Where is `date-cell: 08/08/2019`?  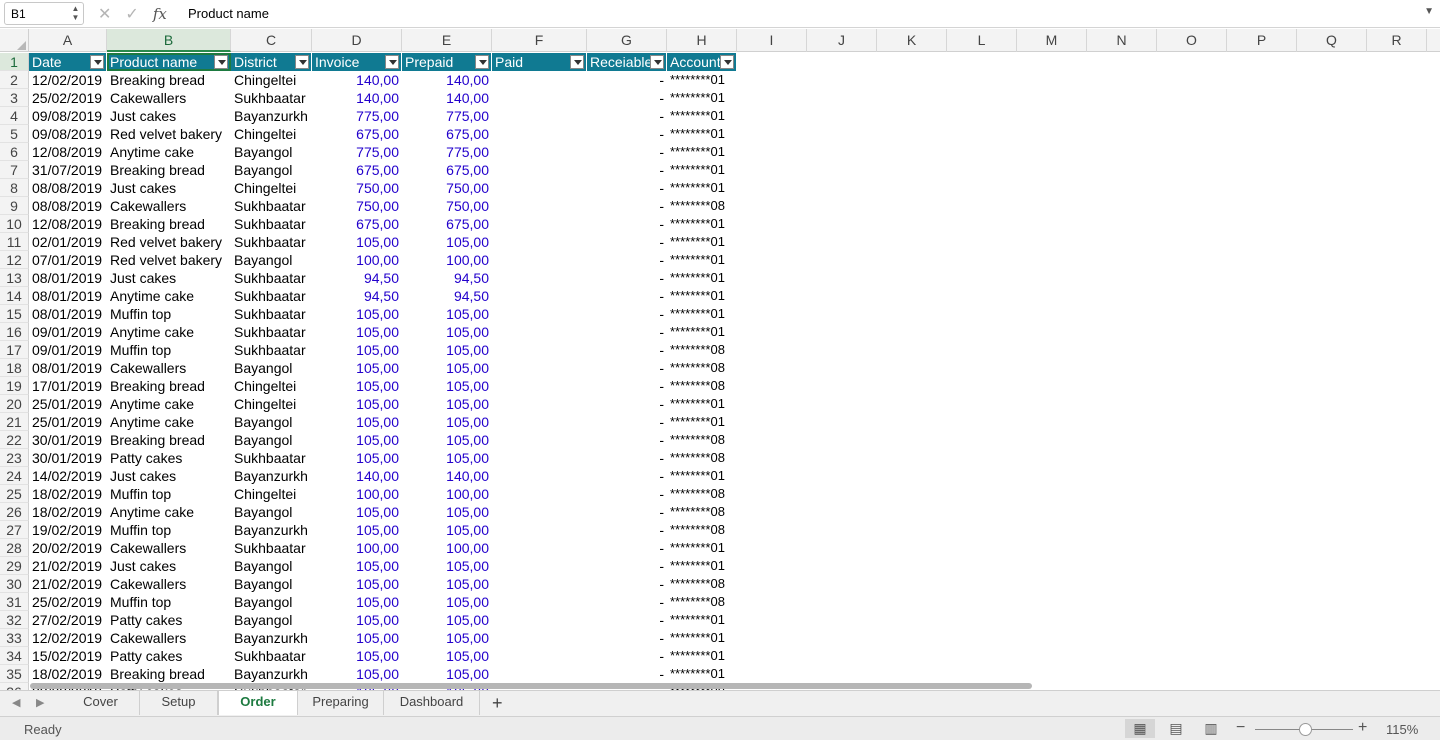 date-cell: 08/08/2019 is located at coordinates (68, 188).